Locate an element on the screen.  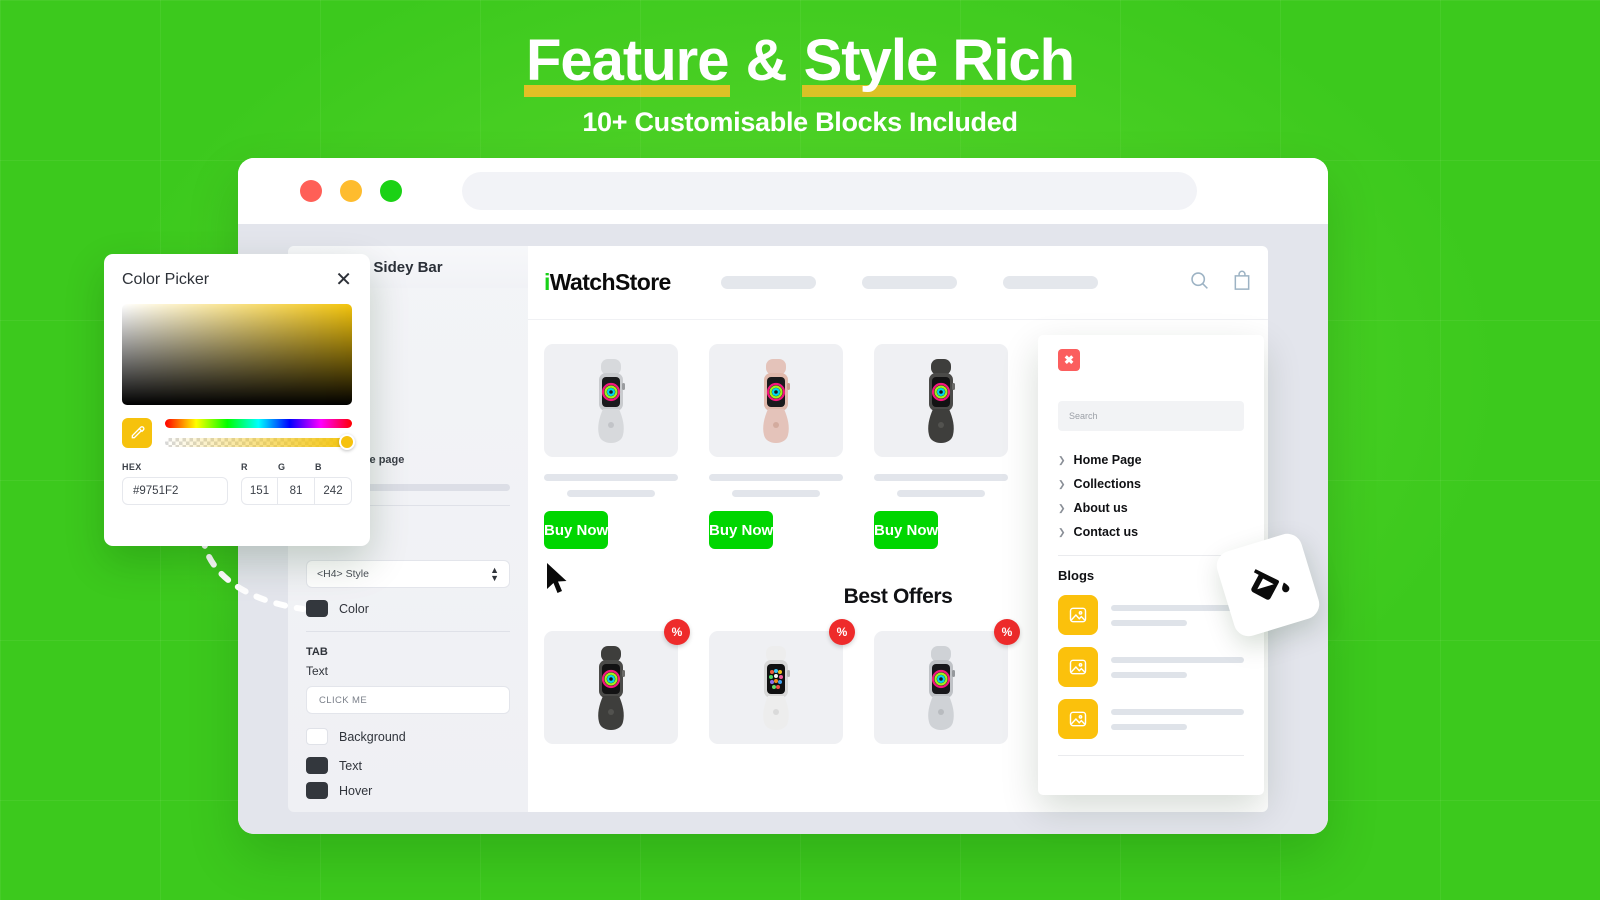
swatch-row-background: Background is located at coordinates (408, 736).